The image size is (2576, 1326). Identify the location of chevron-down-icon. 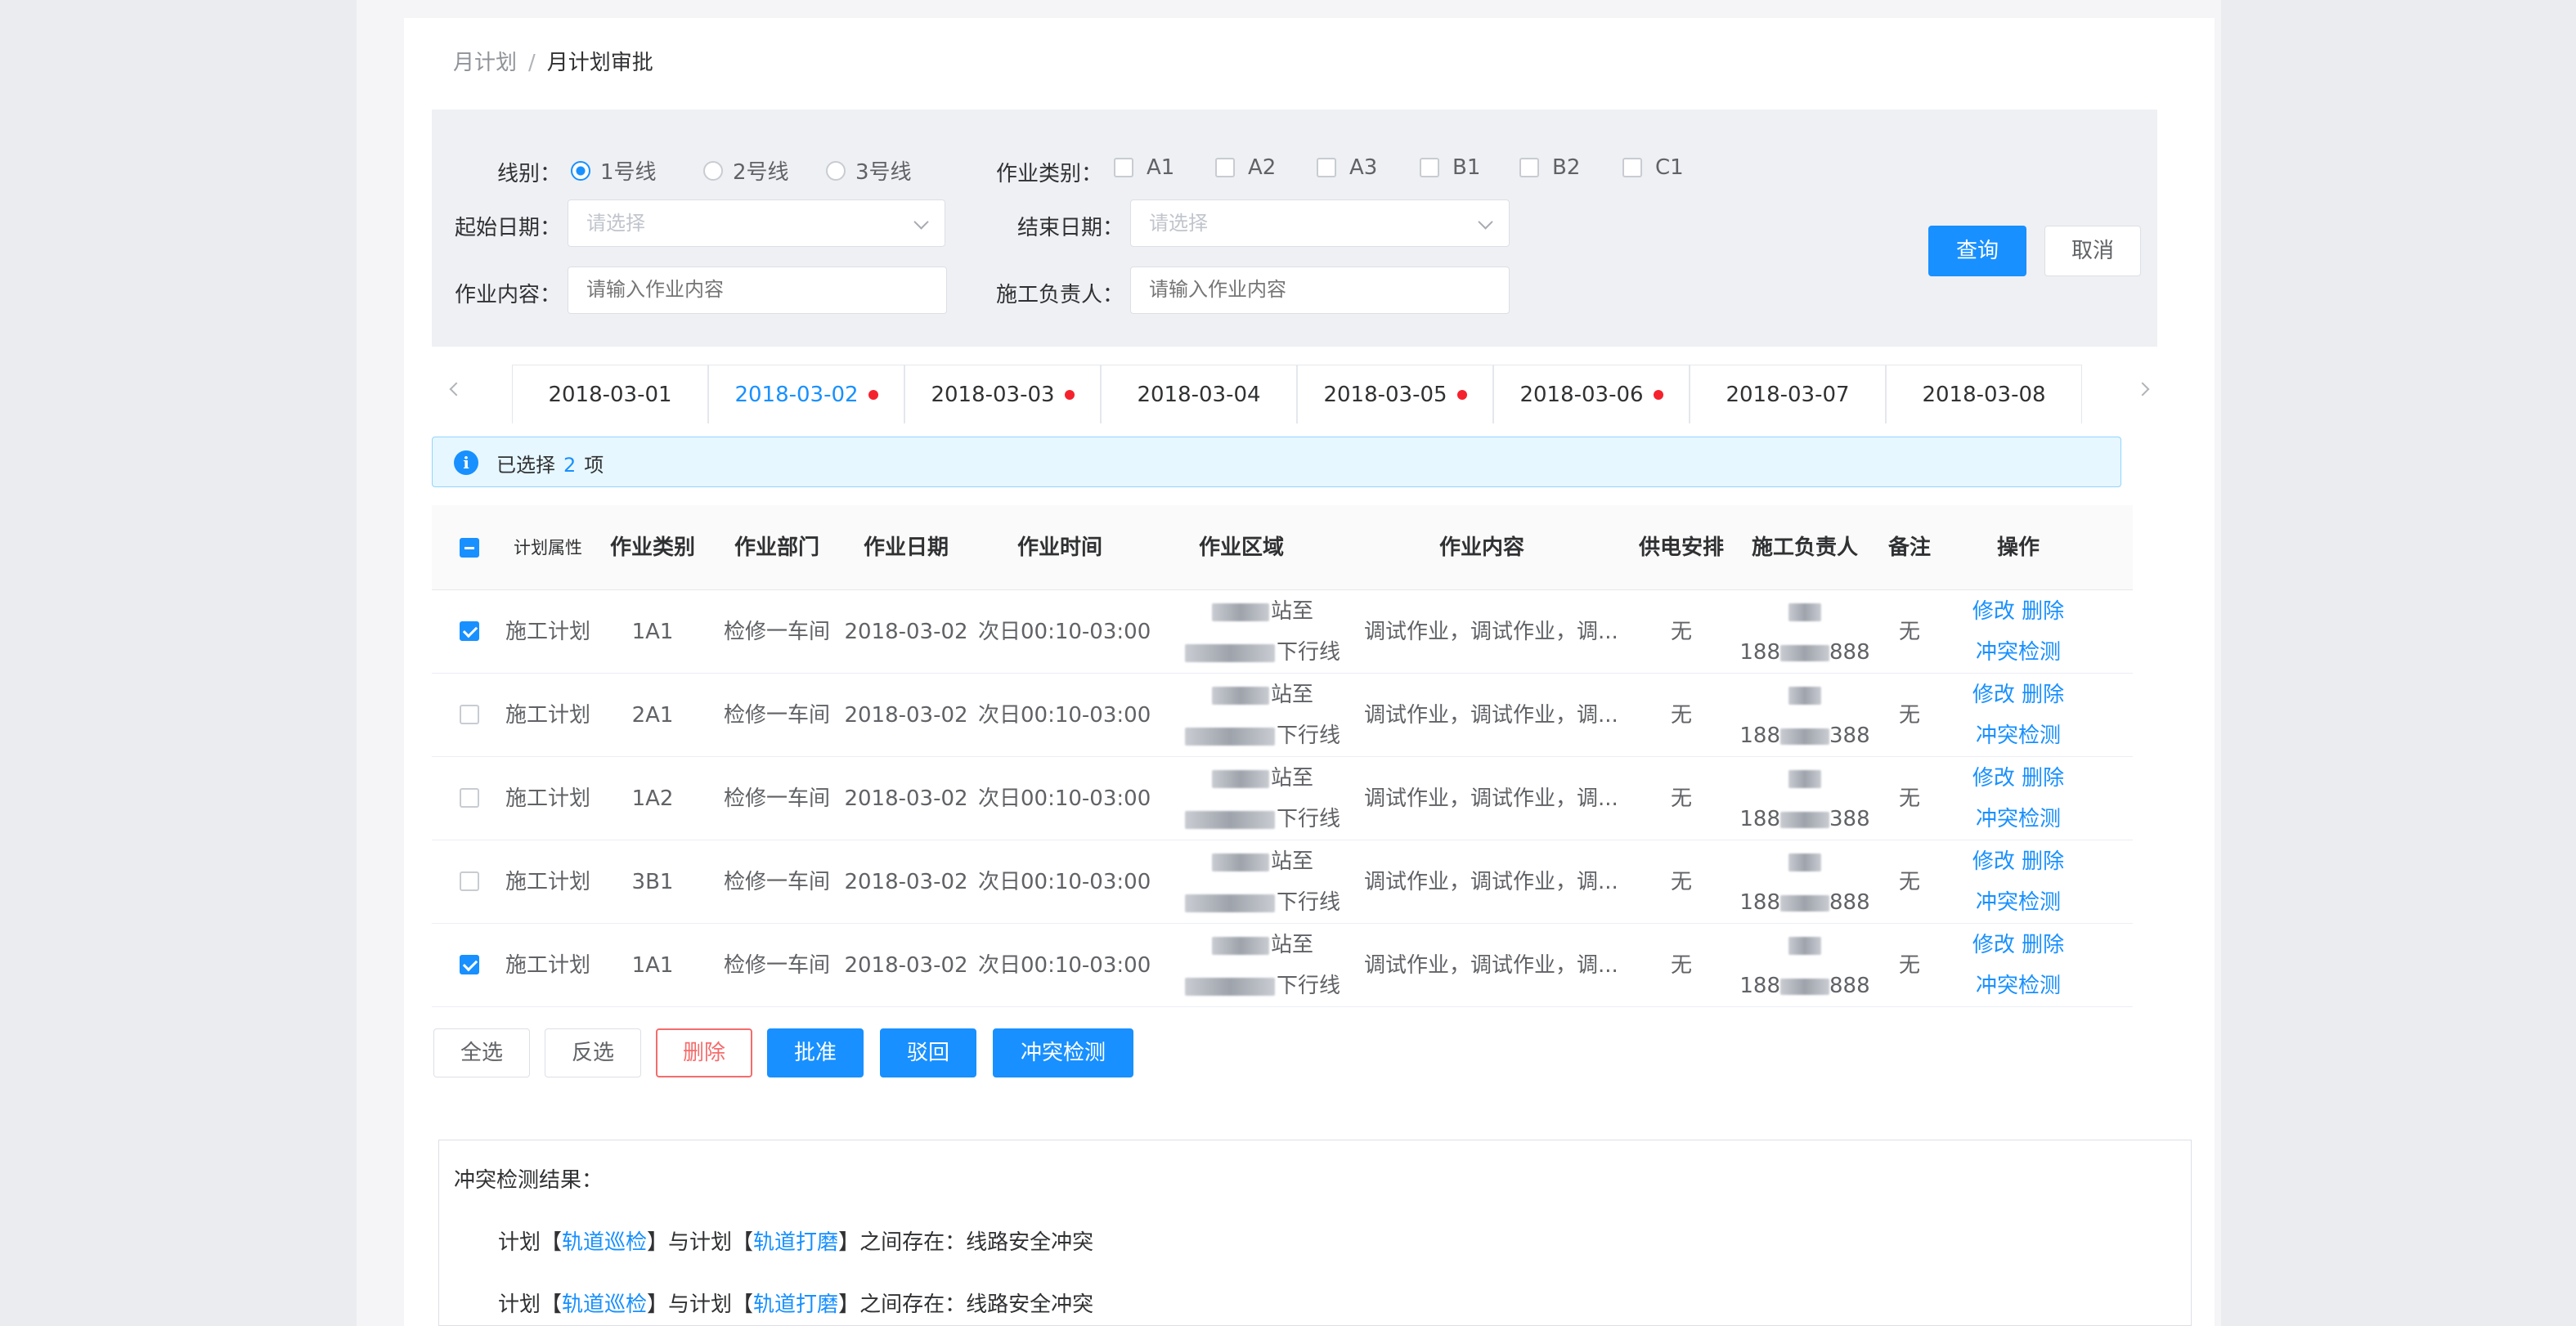
(921, 222).